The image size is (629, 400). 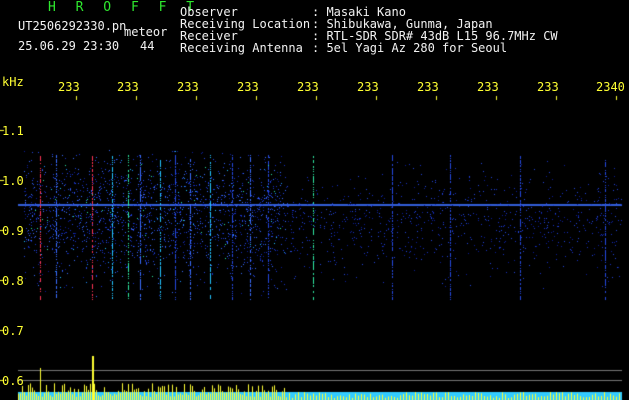 I want to click on filename: UT2506292330.pn, so click(x=72, y=26).